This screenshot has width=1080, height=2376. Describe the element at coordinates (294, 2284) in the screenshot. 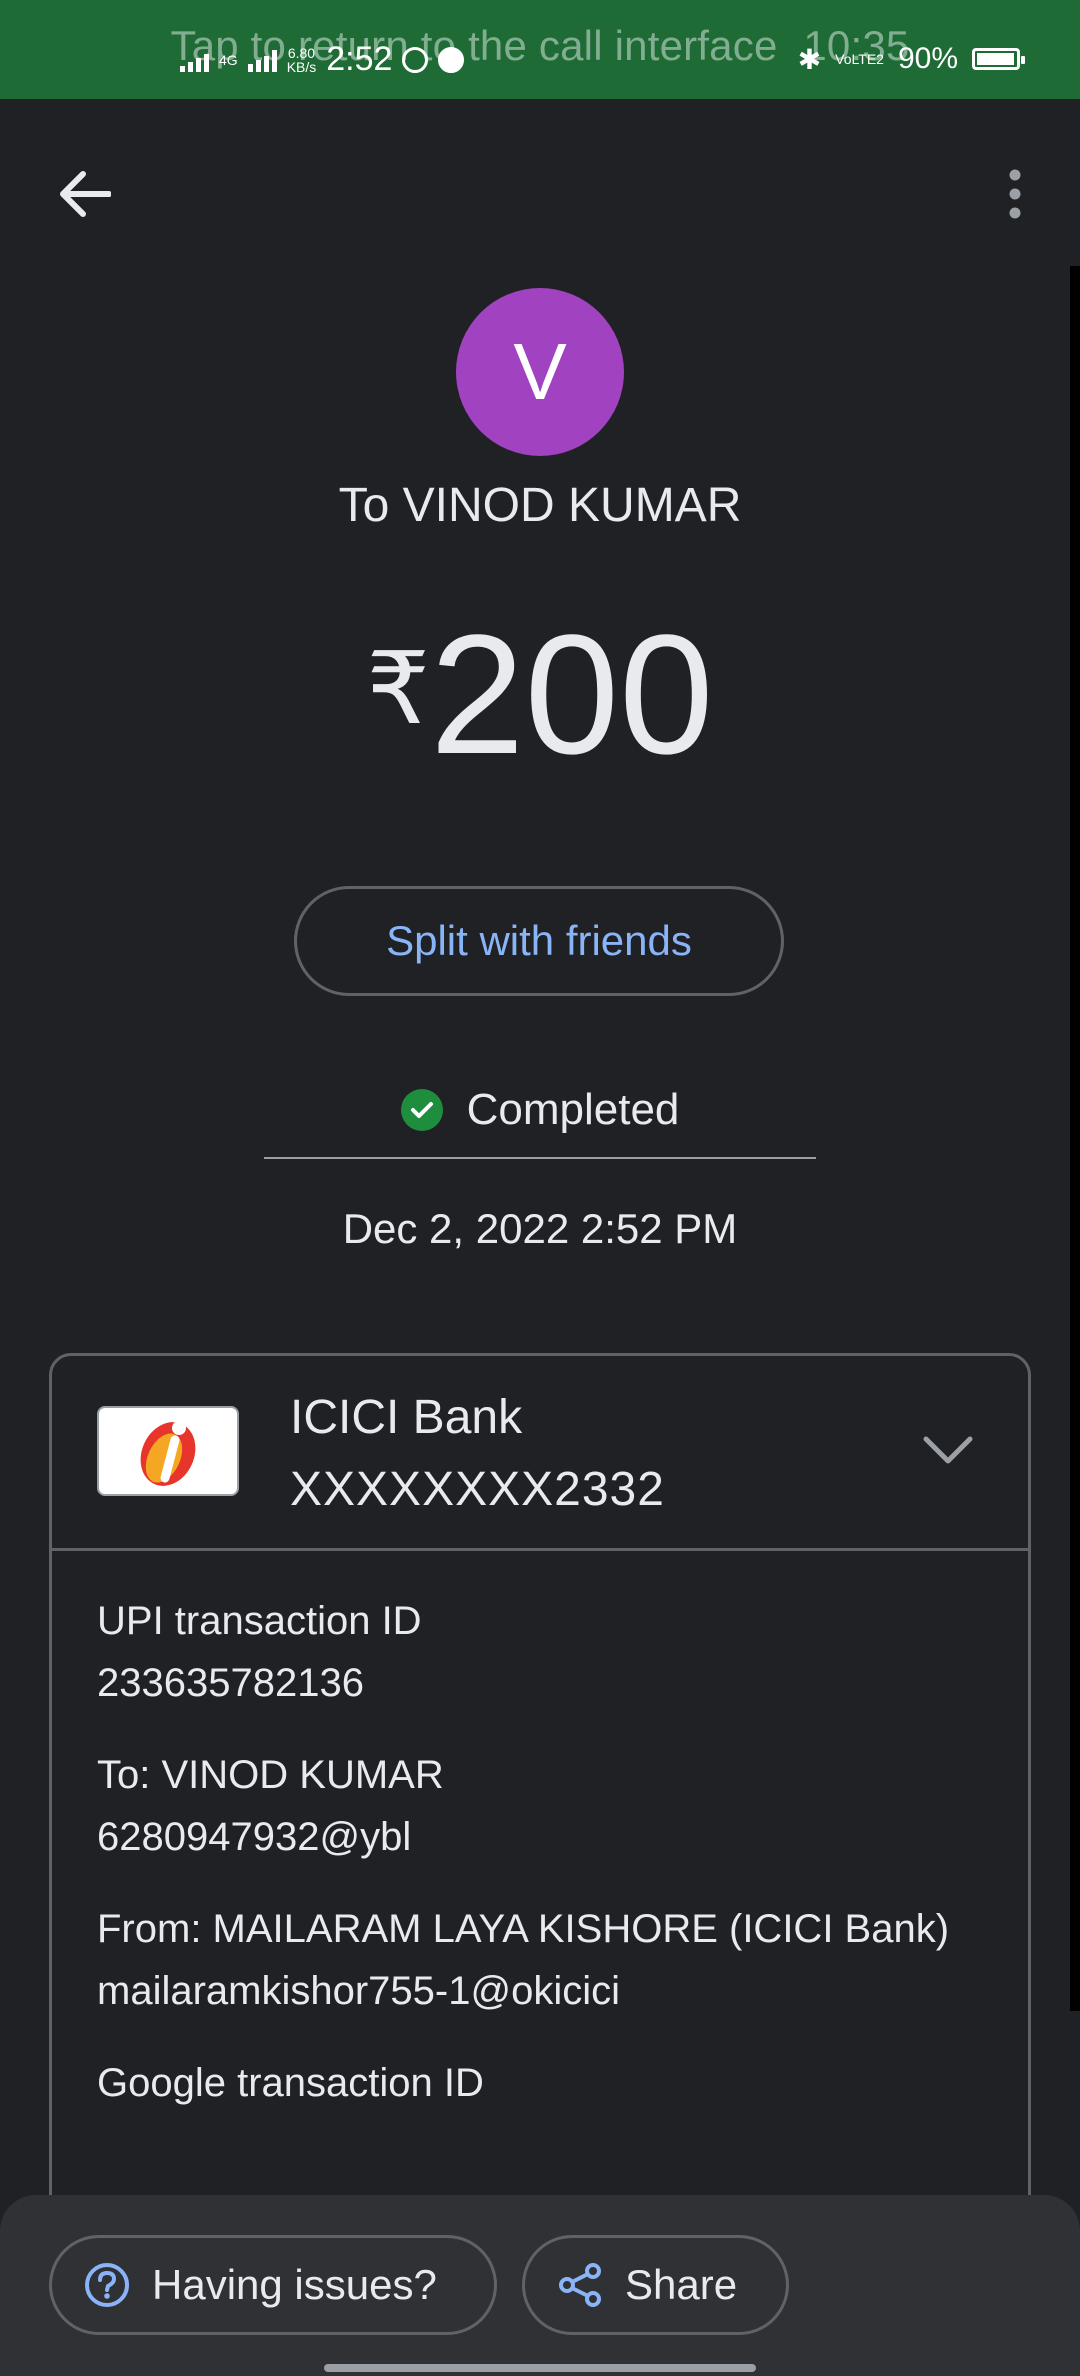

I see `issues-label: Having issues?` at that location.